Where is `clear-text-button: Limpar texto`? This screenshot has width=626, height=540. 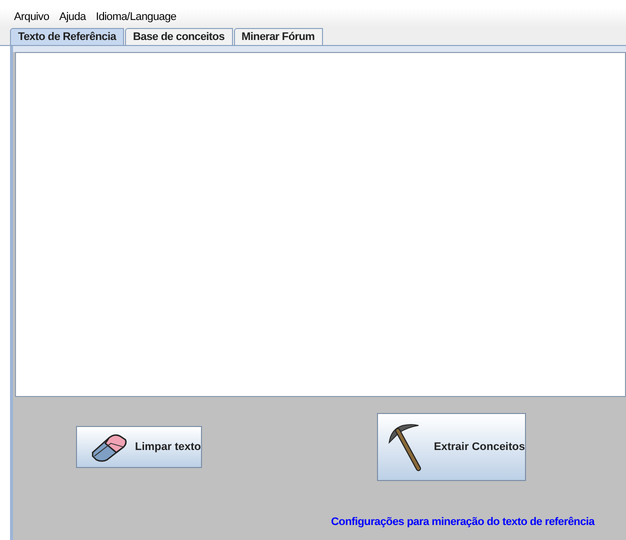
clear-text-button: Limpar texto is located at coordinates (139, 447).